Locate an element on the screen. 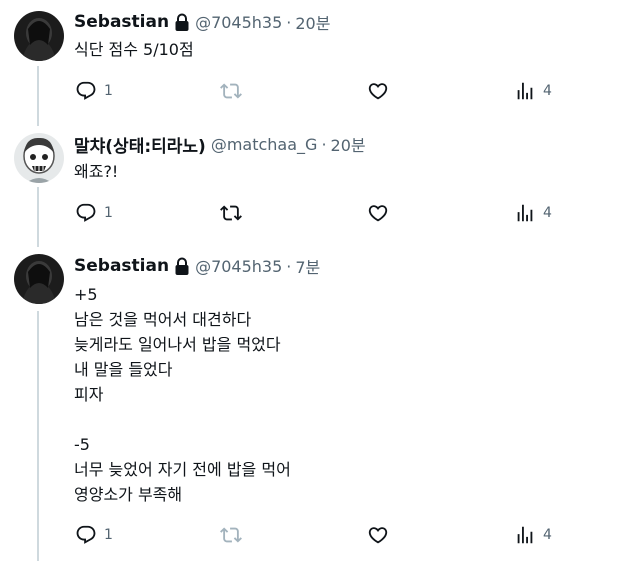 Image resolution: width=621 pixels, height=561 pixels. tweet-header: 말챠(상태:티라노) @matchaa_G · 20분 is located at coordinates (220, 144).